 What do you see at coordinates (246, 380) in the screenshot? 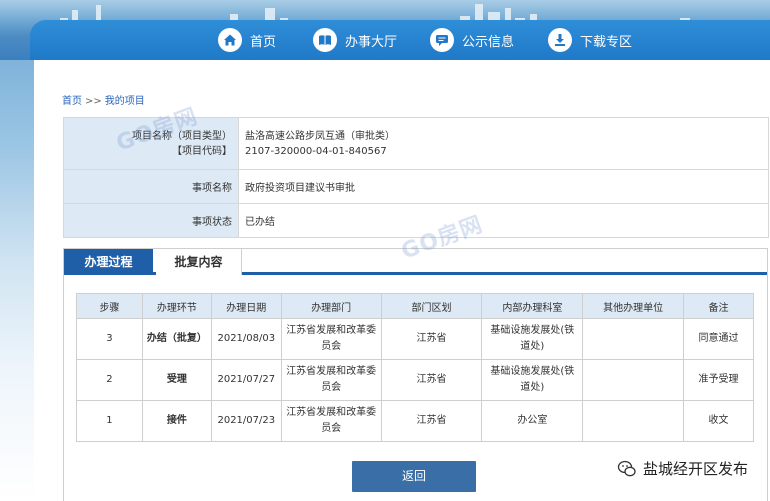
I see `date-cell: 2021/07/27` at bounding box center [246, 380].